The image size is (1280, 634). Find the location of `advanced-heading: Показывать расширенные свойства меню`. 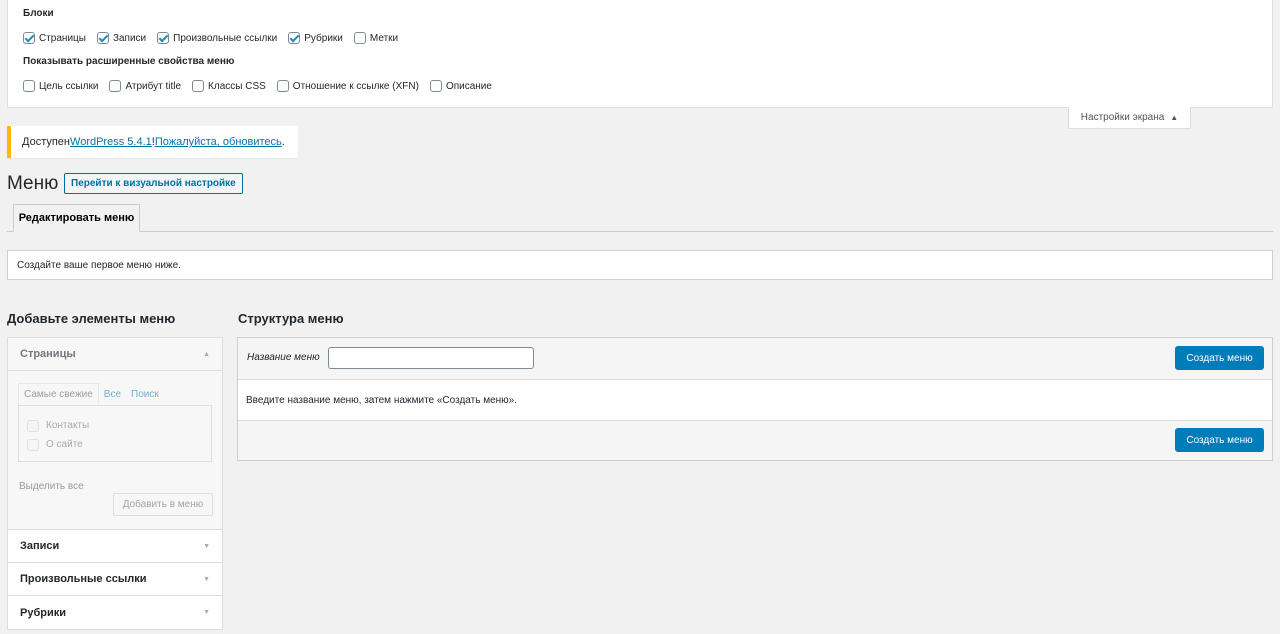

advanced-heading: Показывать расширенные свойства меню is located at coordinates (129, 61).